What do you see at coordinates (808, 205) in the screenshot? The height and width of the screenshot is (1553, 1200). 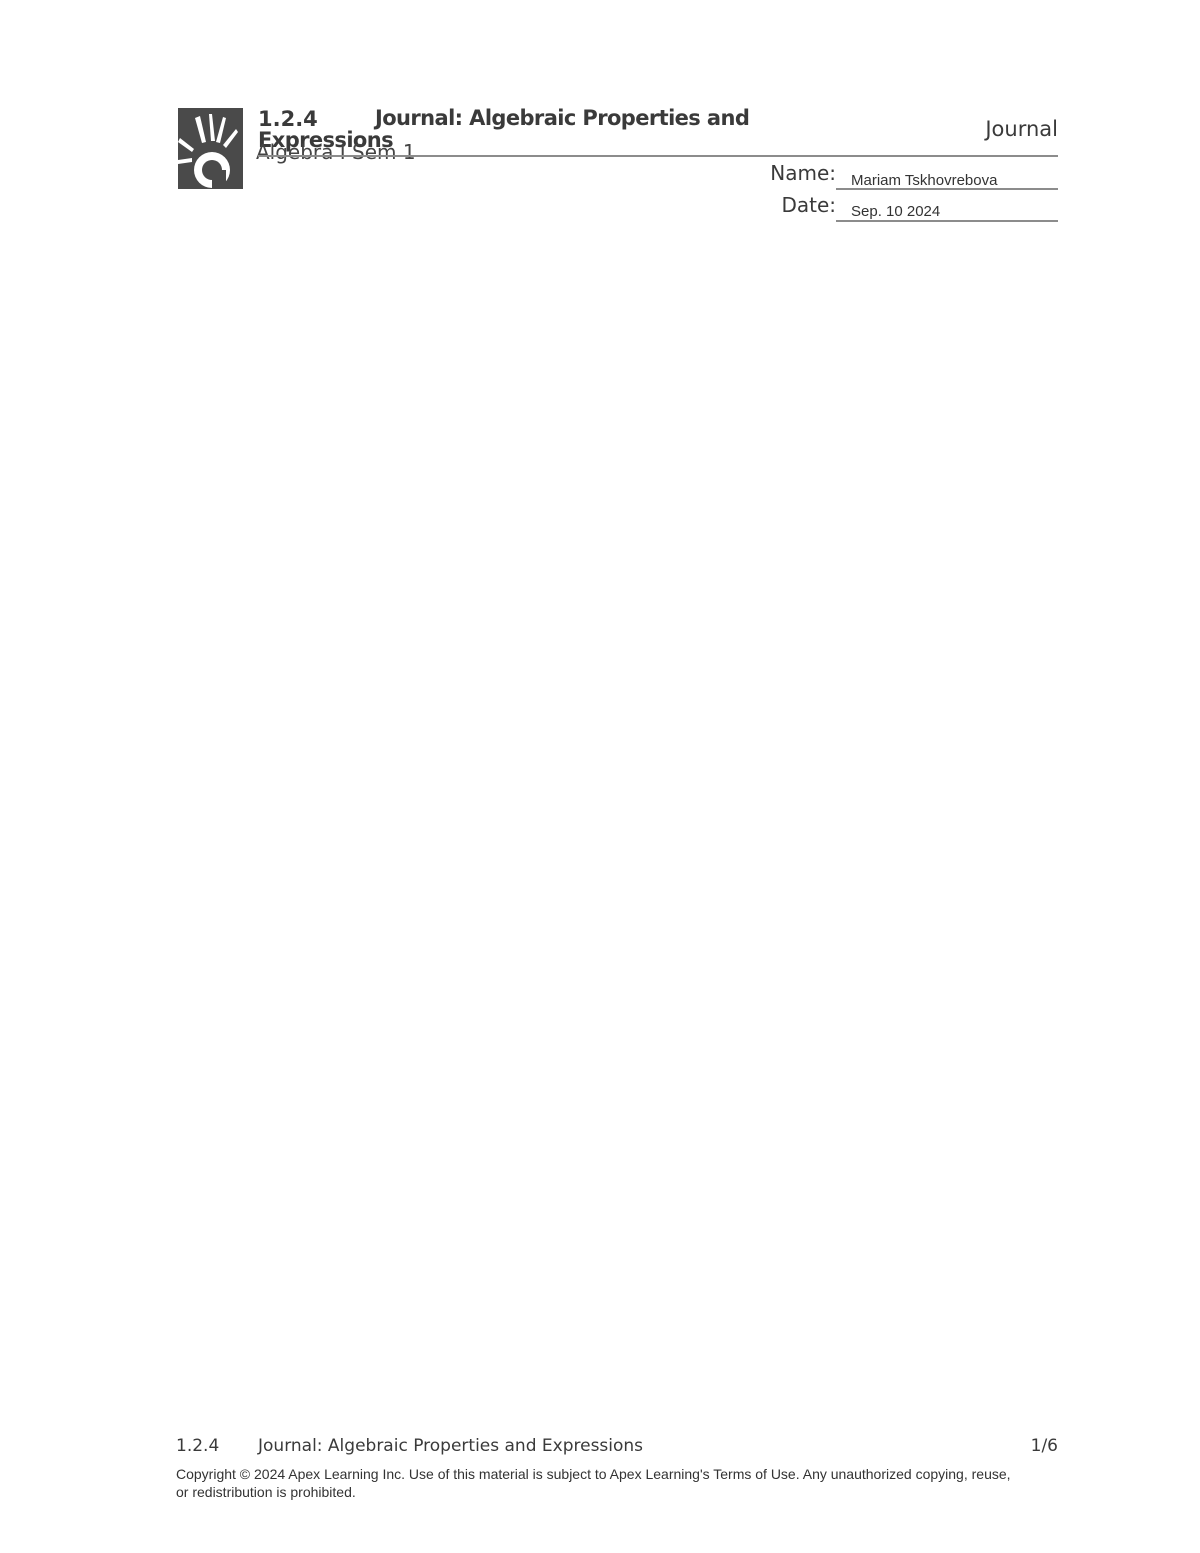 I see `date-label: Date:` at bounding box center [808, 205].